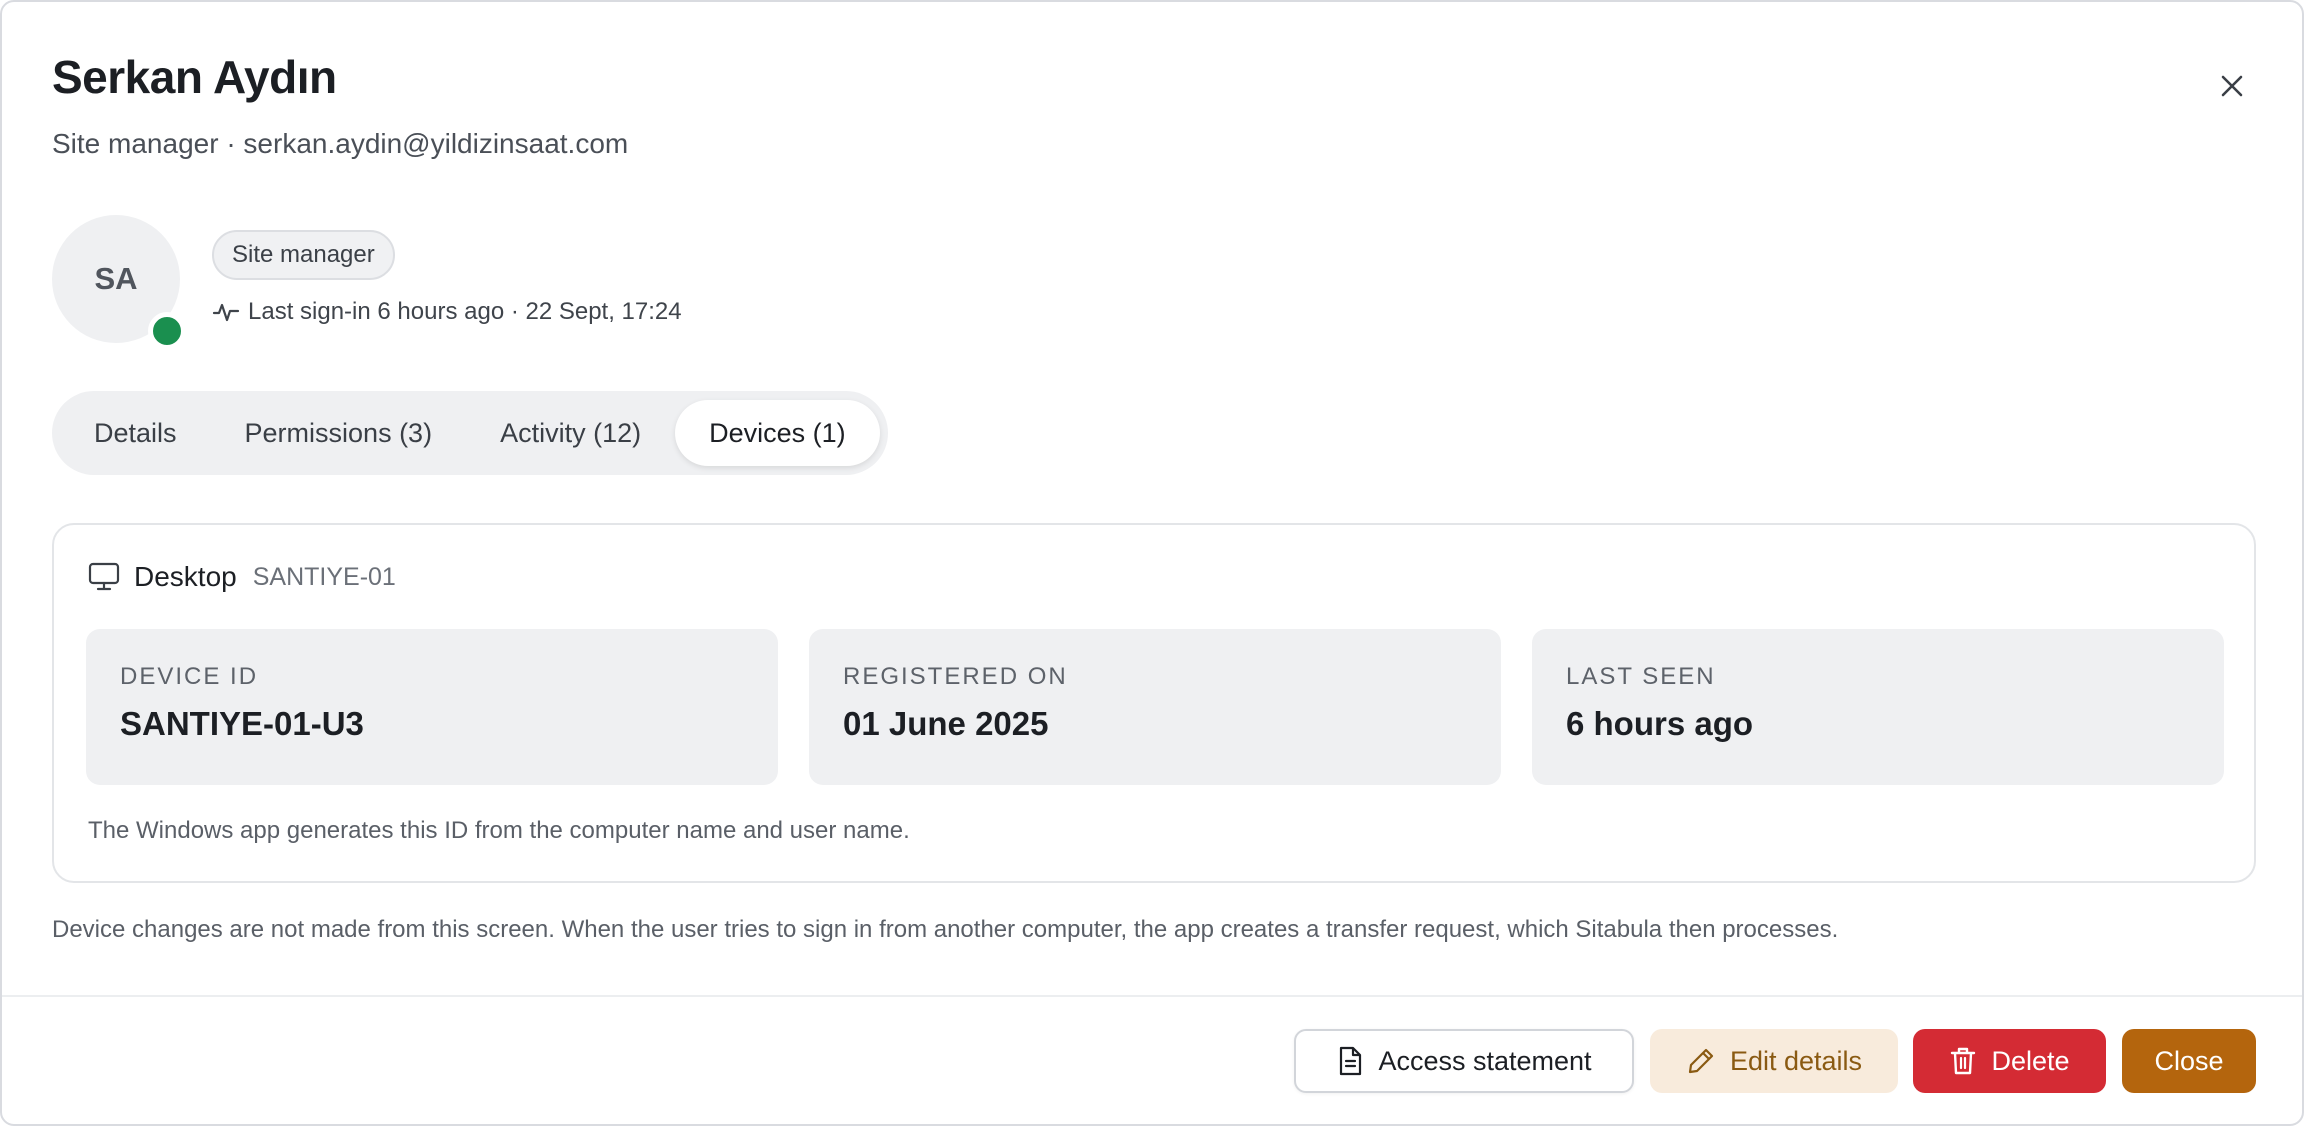 The image size is (2304, 1126). What do you see at coordinates (1485, 1060) in the screenshot?
I see `access-statement-label: Access statement` at bounding box center [1485, 1060].